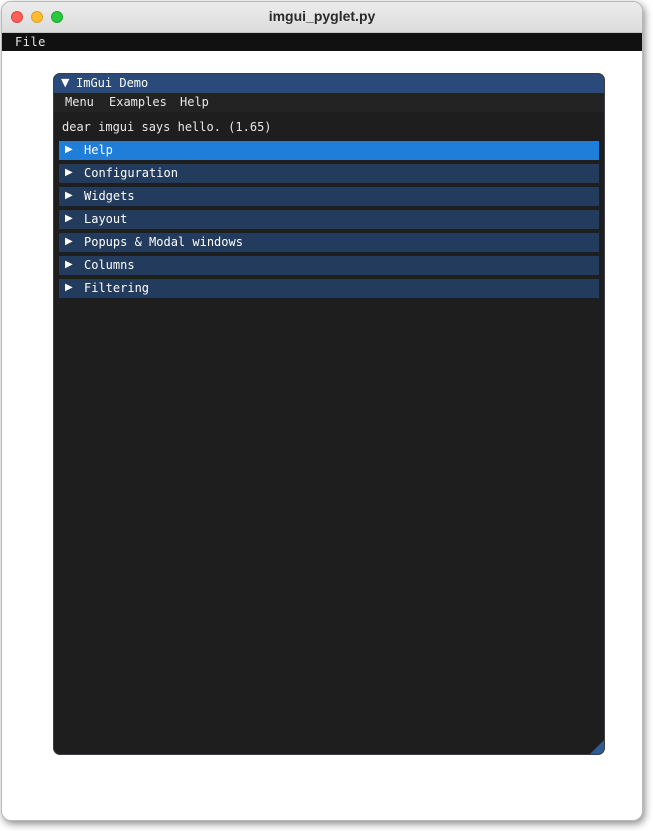  Describe the element at coordinates (30, 42) in the screenshot. I see `menu-file: File` at that location.